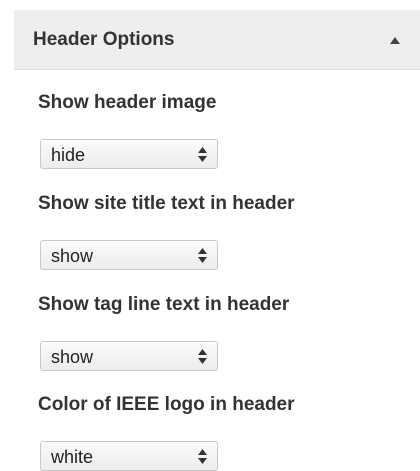  What do you see at coordinates (128, 130) in the screenshot?
I see `option-show-header-image: Show header image hide` at bounding box center [128, 130].